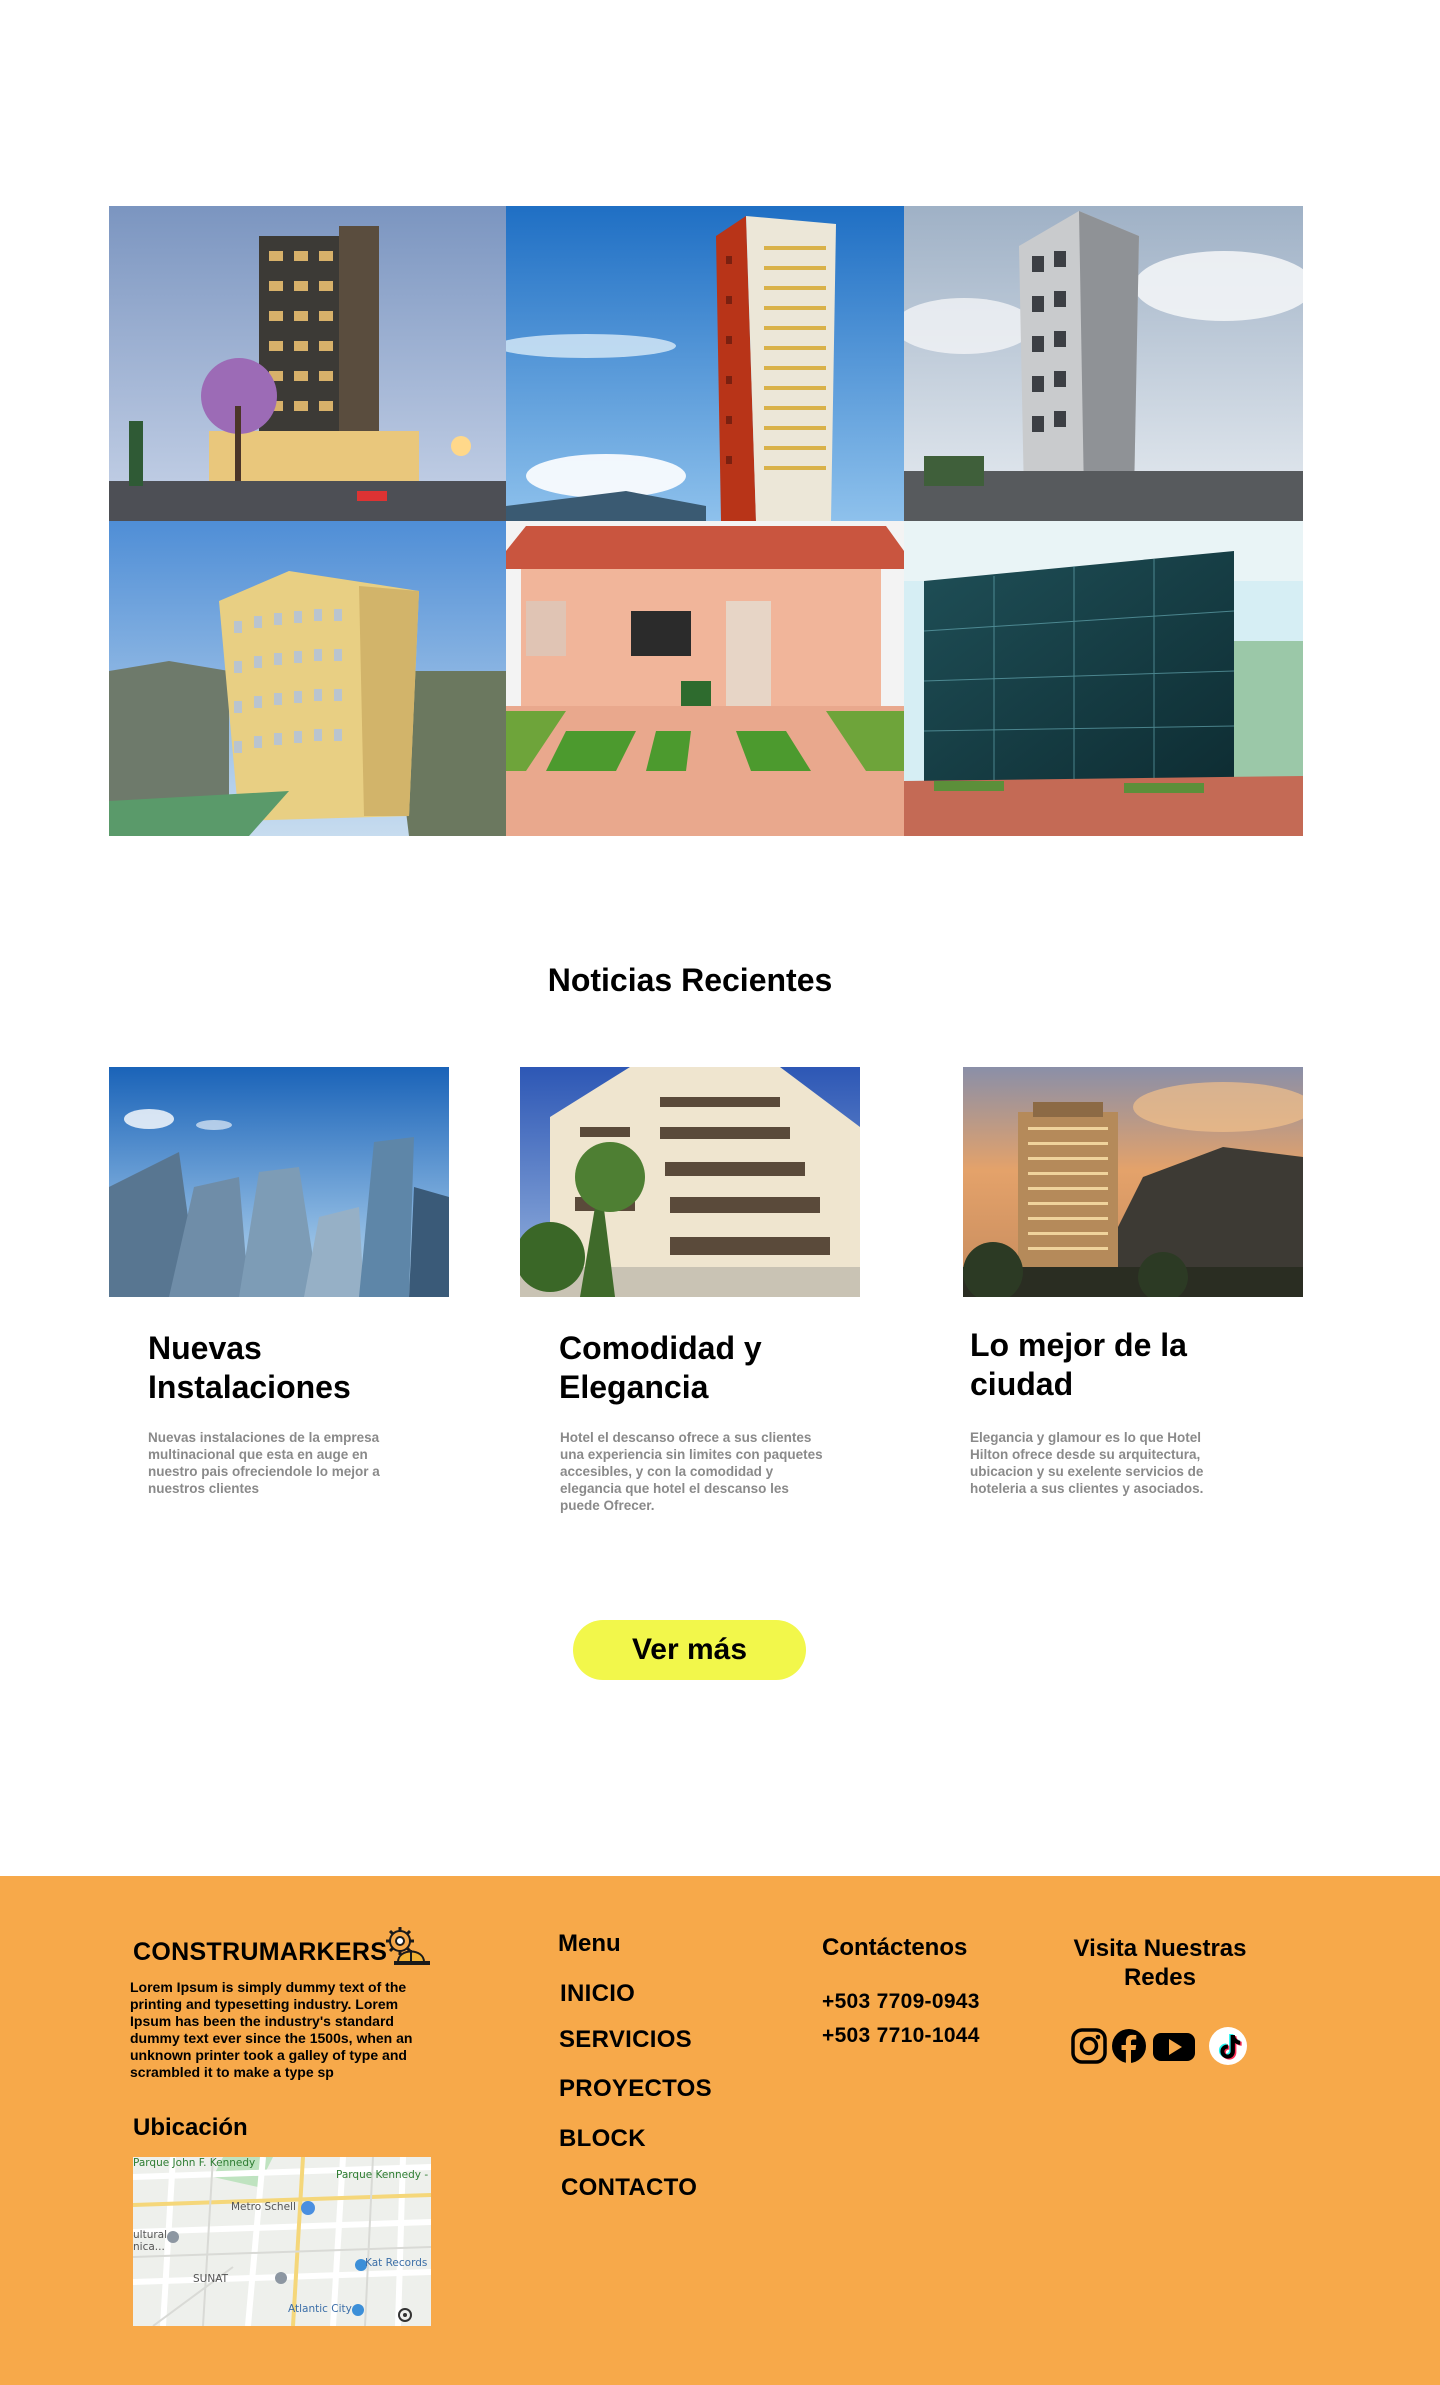 The image size is (1440, 2385). I want to click on news-section-title: Noticias Recientes, so click(690, 980).